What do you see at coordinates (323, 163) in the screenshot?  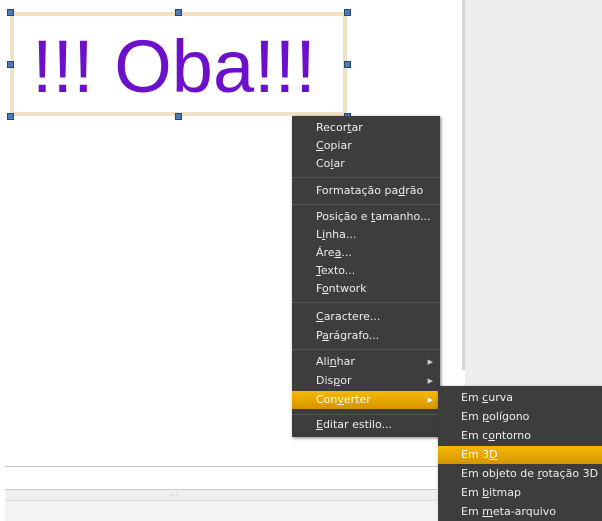 I see `menu-item-label: Co` at bounding box center [323, 163].